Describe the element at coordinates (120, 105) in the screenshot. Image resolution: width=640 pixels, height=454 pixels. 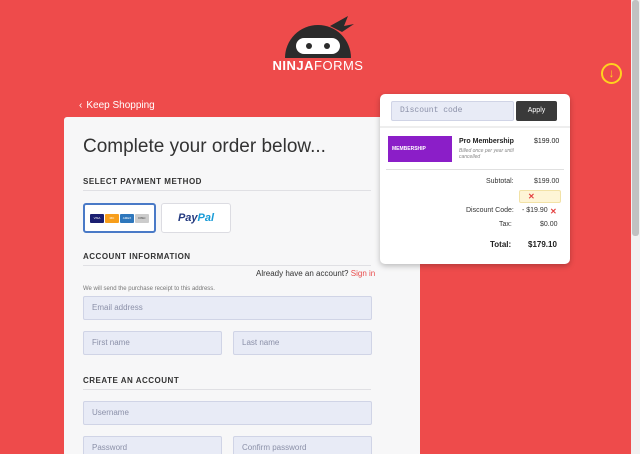
I see `keep-shopping-label: Keep Shopping` at that location.